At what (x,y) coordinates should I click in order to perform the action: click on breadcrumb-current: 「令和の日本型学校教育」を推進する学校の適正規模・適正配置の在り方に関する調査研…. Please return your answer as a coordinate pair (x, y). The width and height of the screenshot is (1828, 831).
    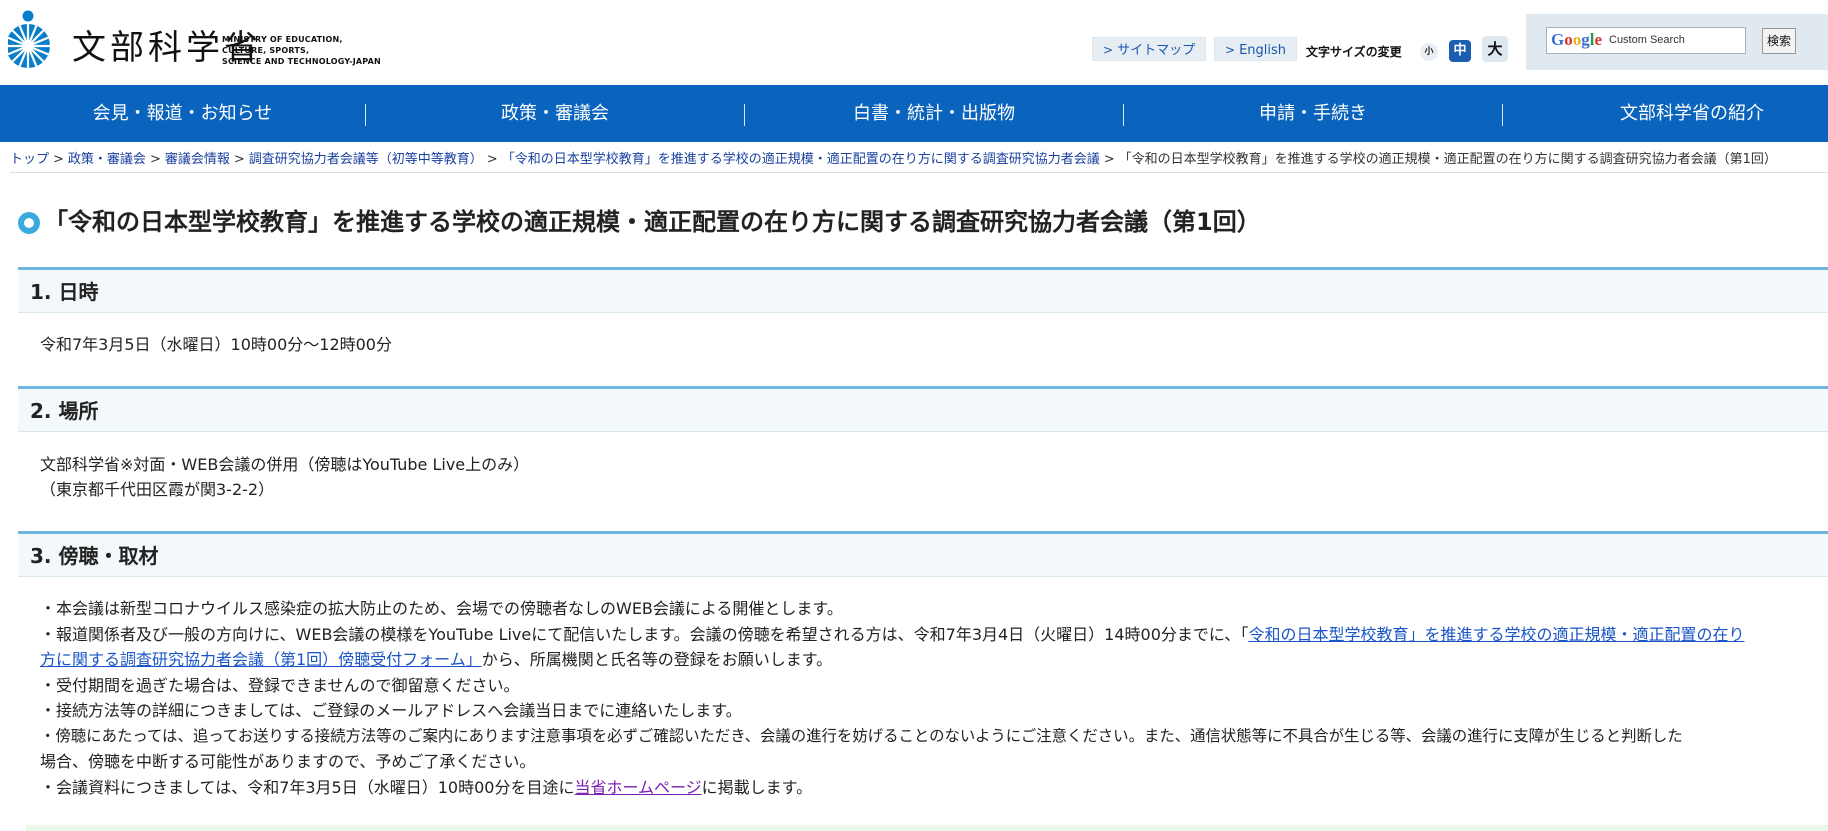
    Looking at the image, I should click on (1447, 159).